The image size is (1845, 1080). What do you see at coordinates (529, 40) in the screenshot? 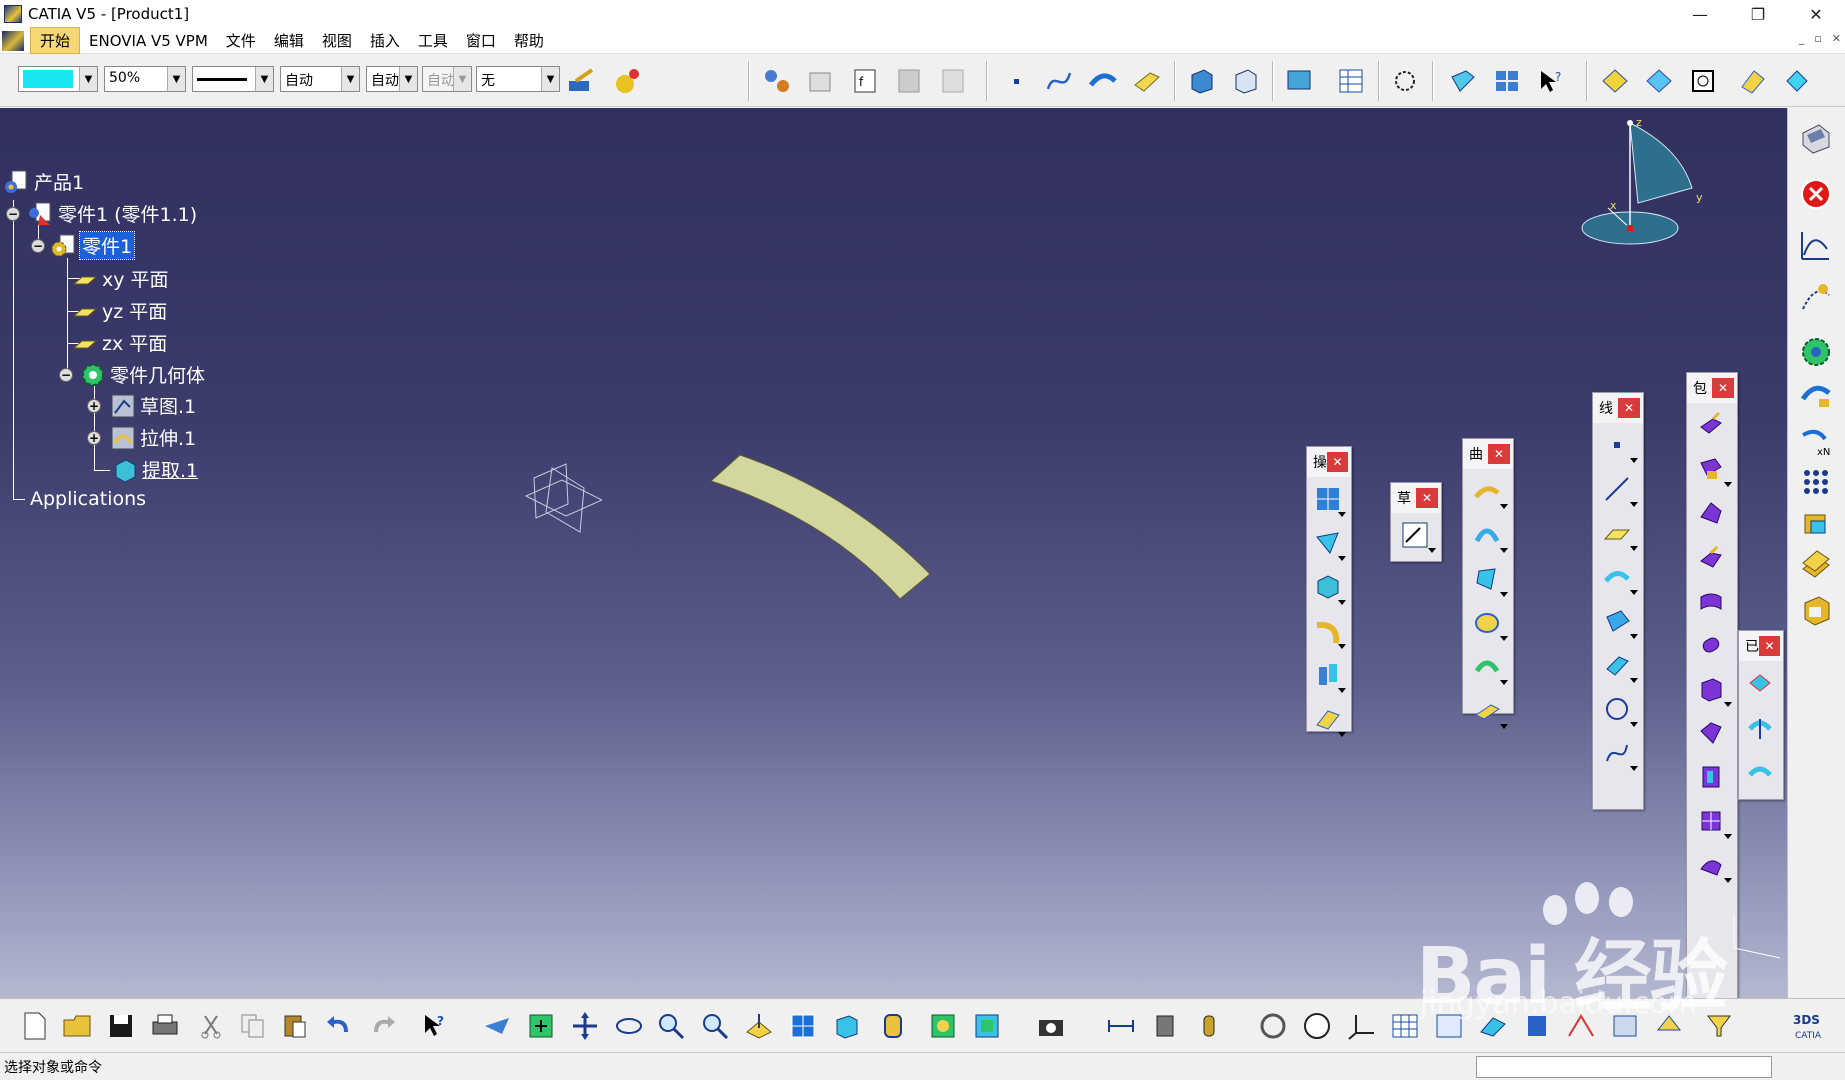
I see `menu-help: 帮助` at bounding box center [529, 40].